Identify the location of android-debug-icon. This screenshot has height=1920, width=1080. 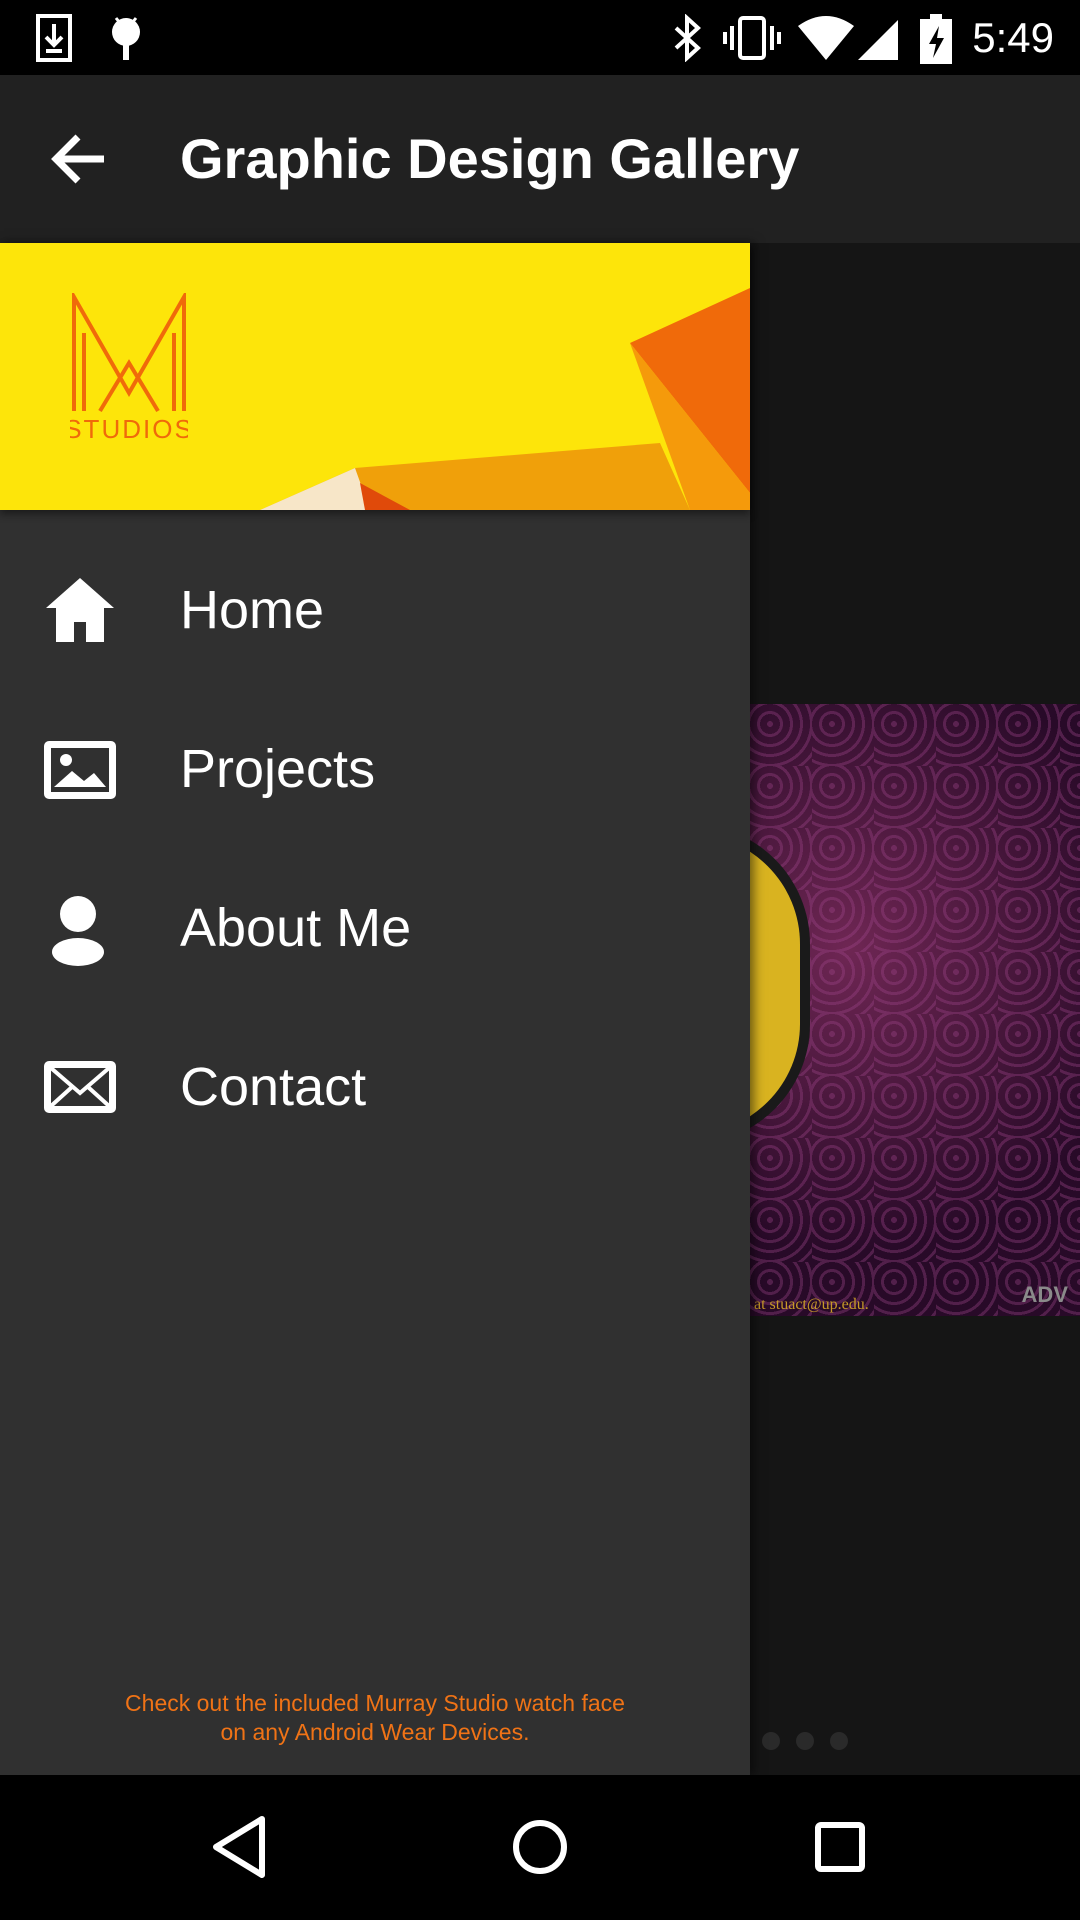
(126, 40).